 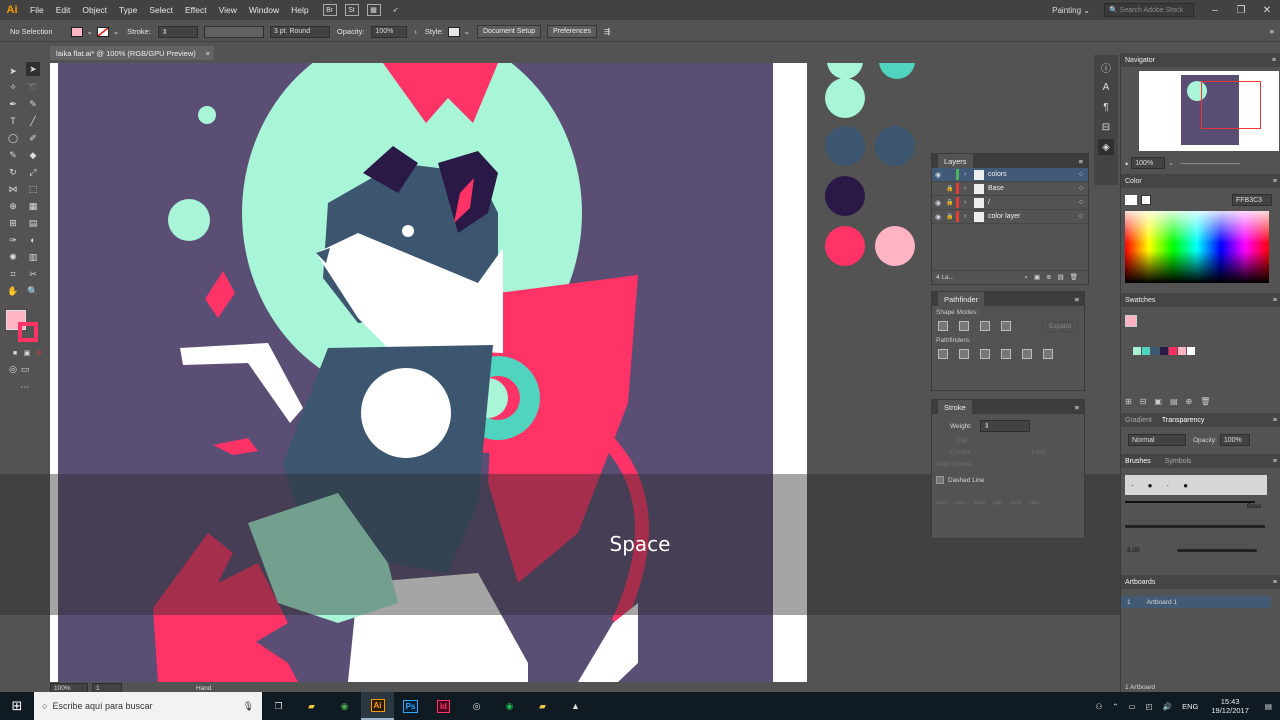 What do you see at coordinates (443, 706) in the screenshot?
I see `adobe-app-icon: Id` at bounding box center [443, 706].